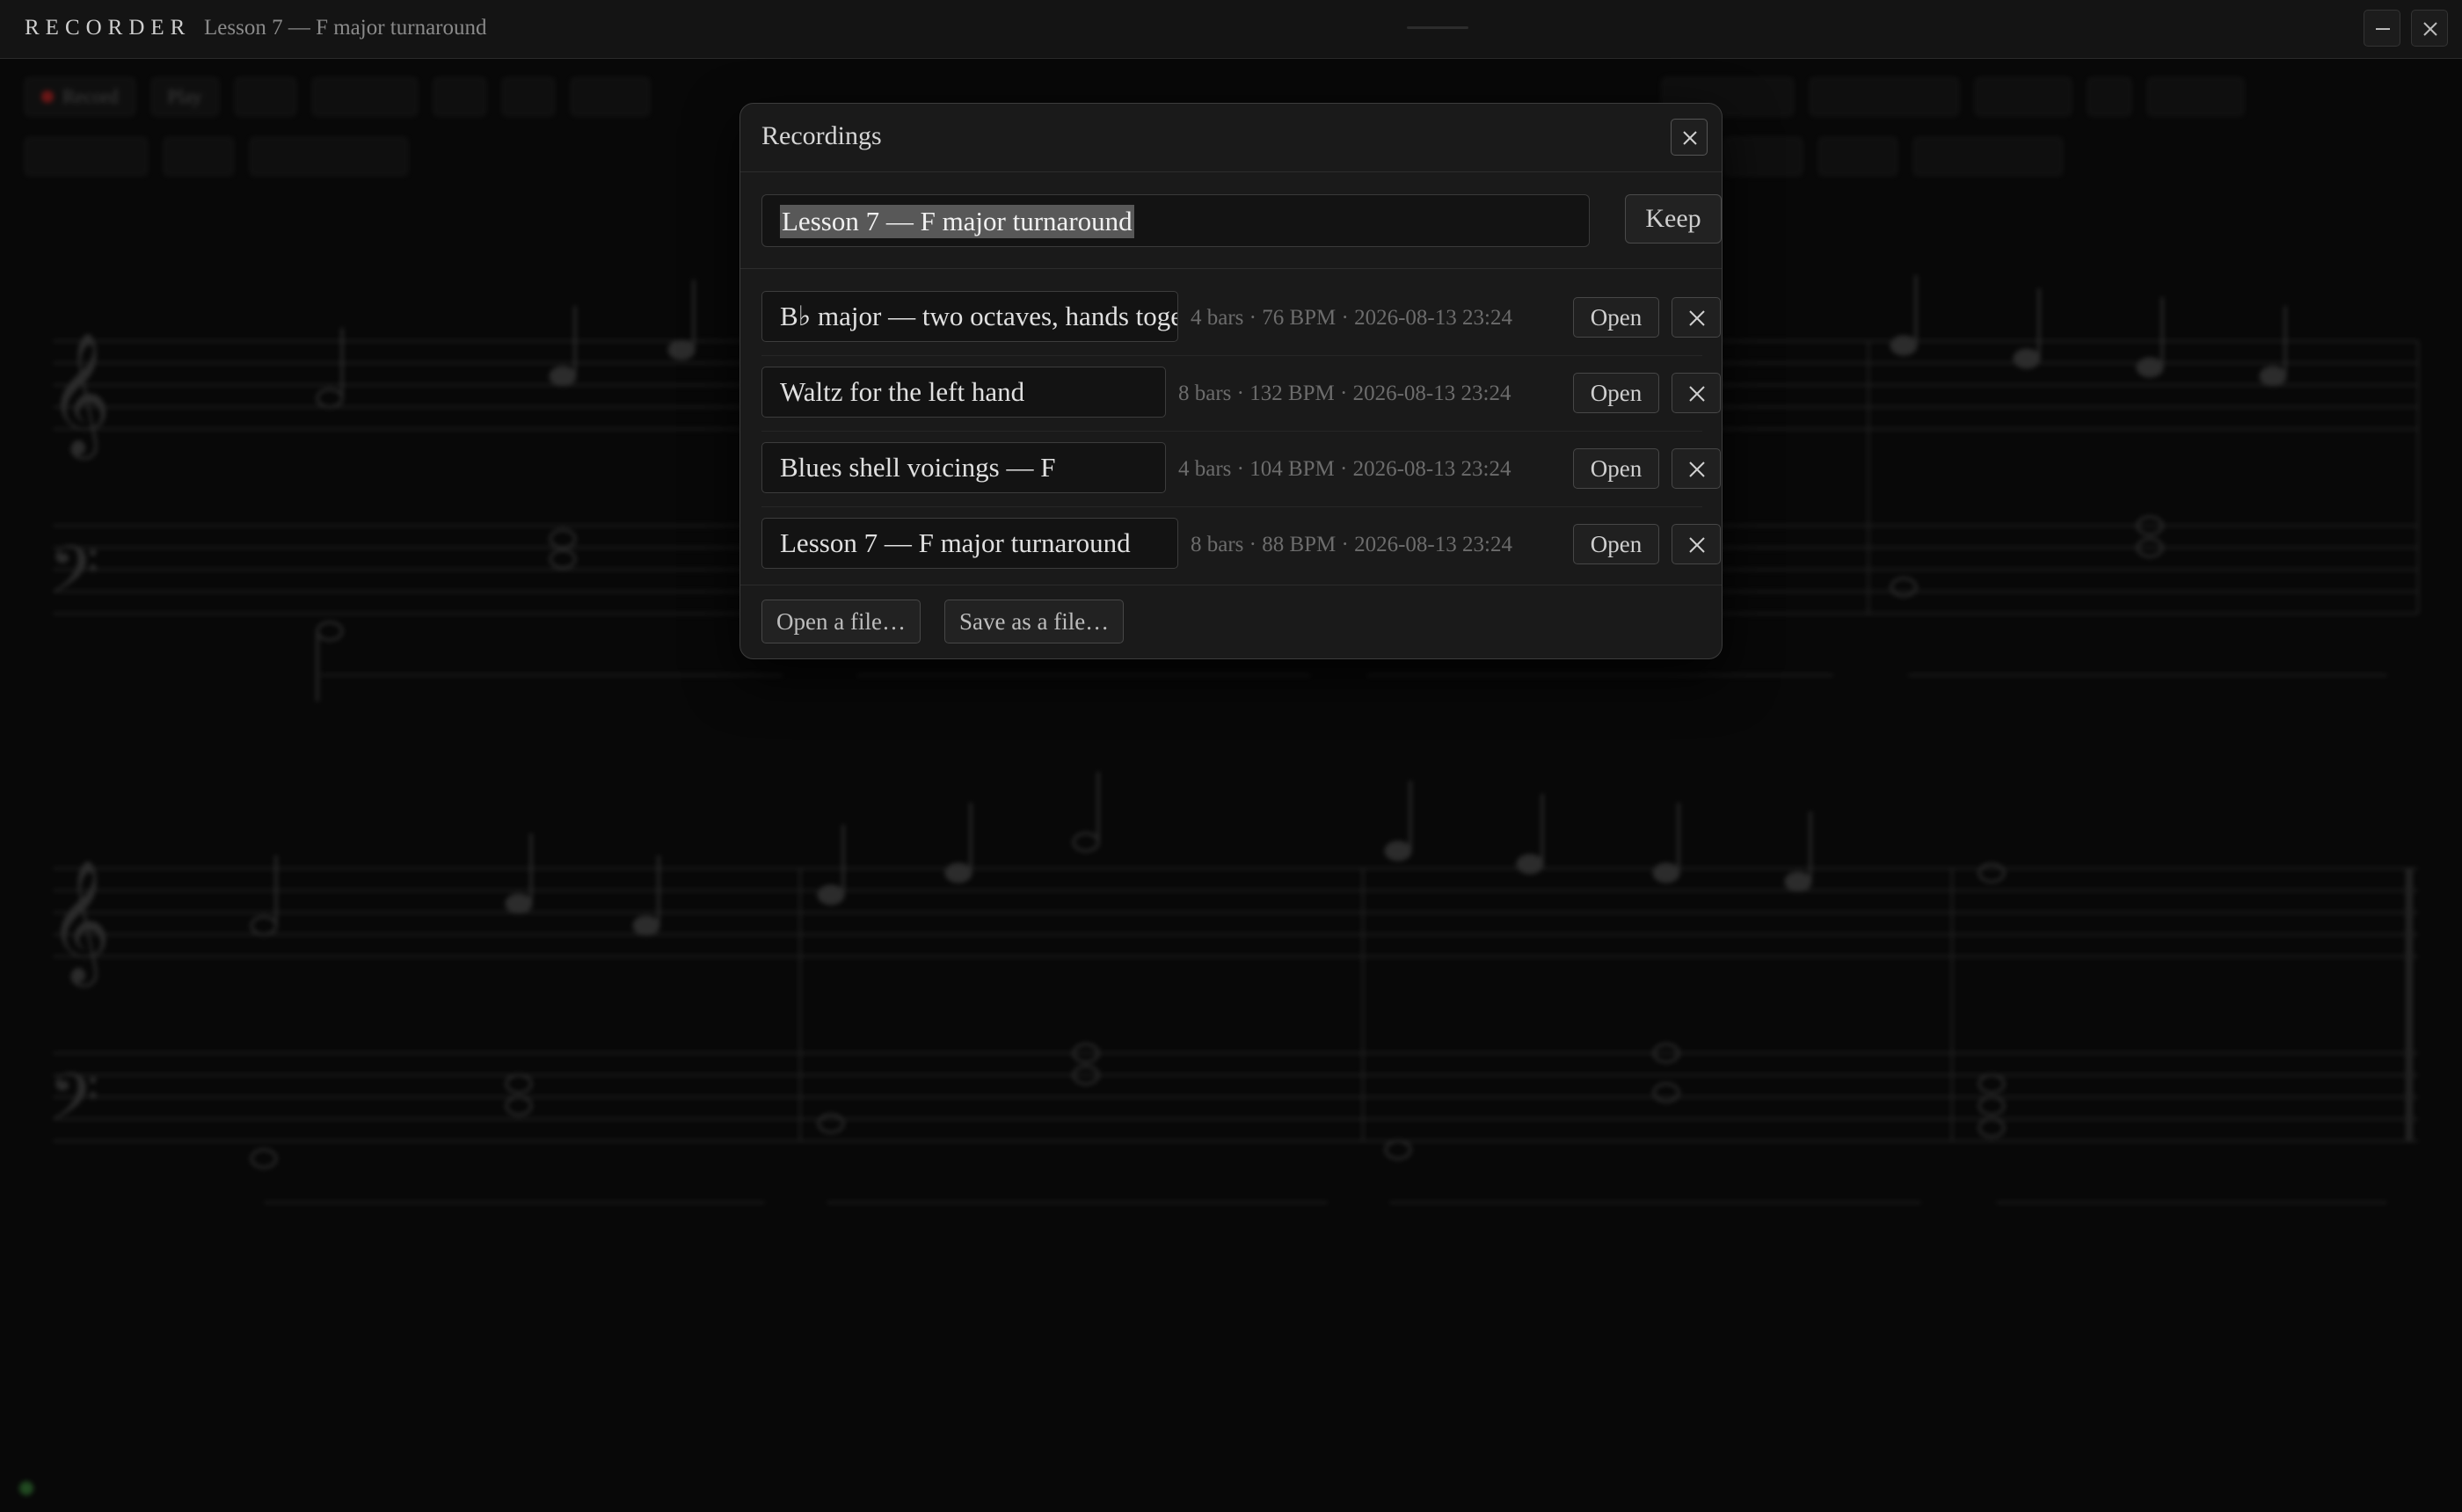 This screenshot has height=1512, width=2462. Describe the element at coordinates (345, 28) in the screenshot. I see `document-title: Lesson 7 — F major turnaround` at that location.